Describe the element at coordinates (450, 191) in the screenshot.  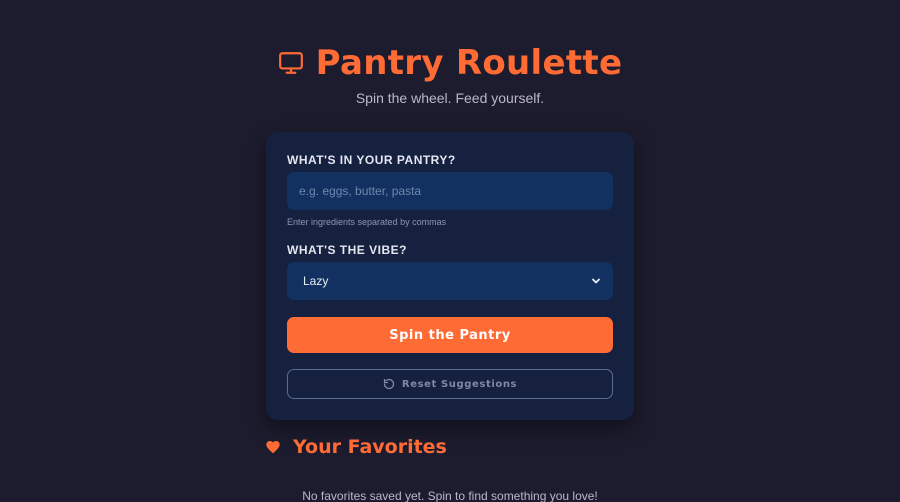
I see `pantry-ingredients-input` at that location.